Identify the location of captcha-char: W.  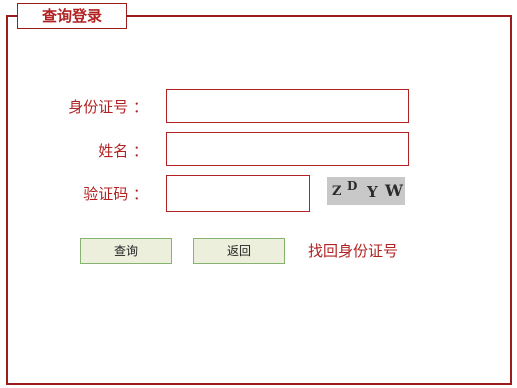
(394, 190).